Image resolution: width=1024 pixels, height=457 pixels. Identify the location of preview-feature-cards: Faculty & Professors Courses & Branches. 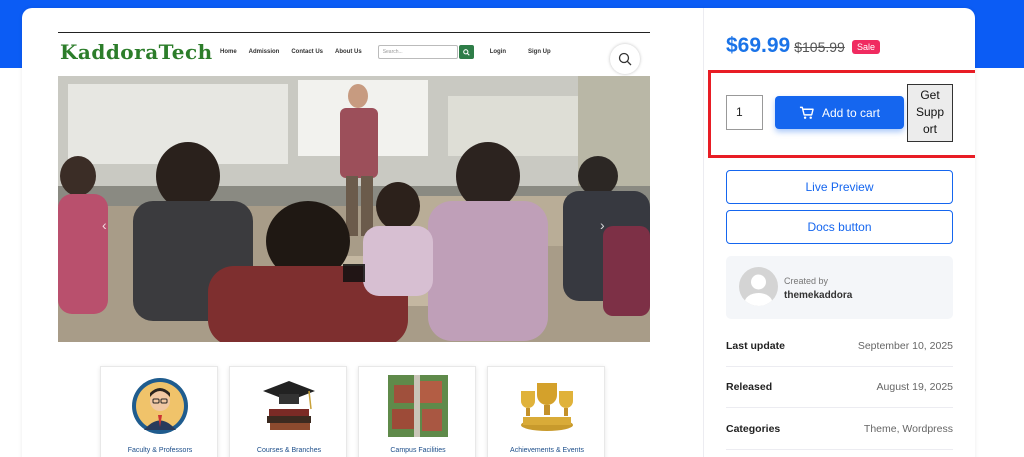
(358, 411).